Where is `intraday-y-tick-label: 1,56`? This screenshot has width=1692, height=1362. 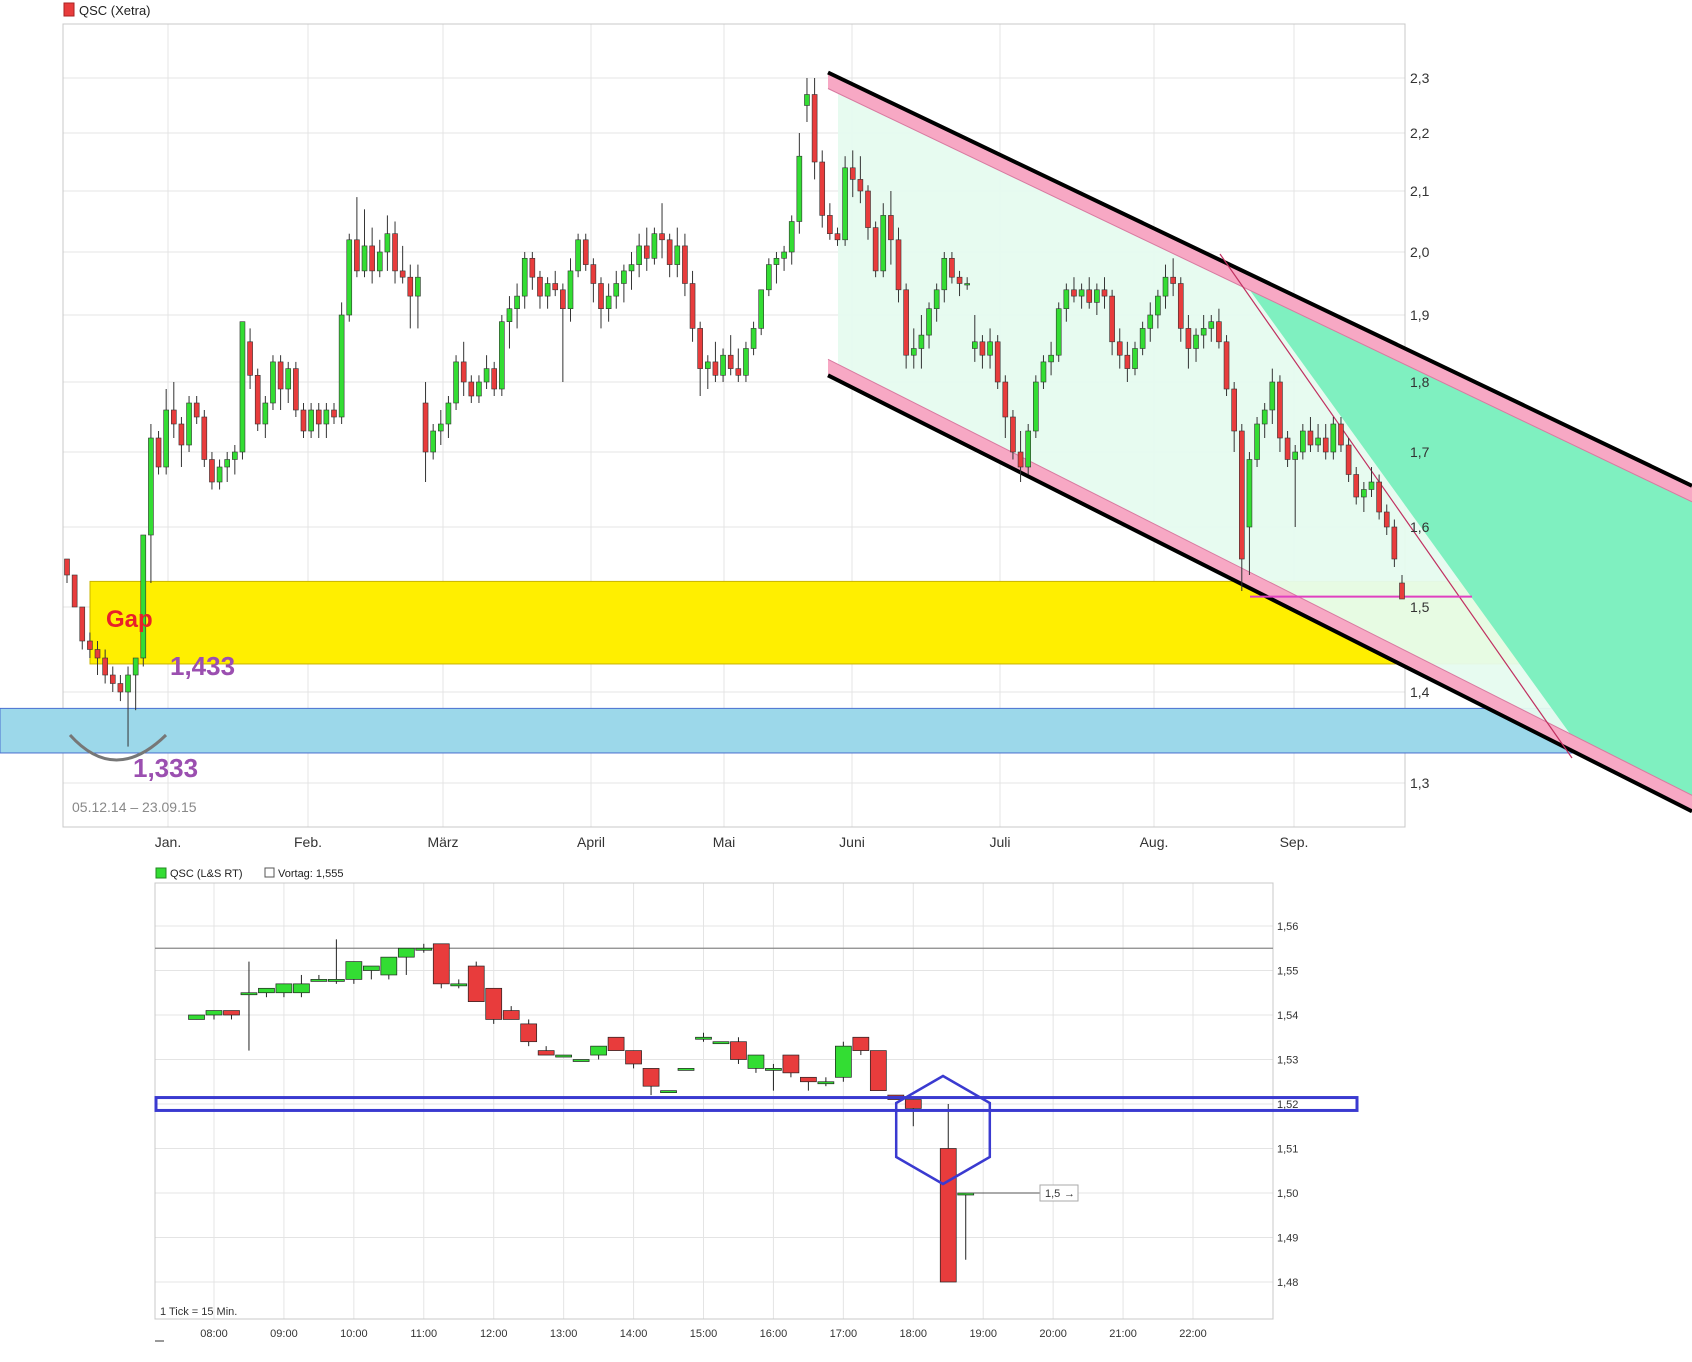 intraday-y-tick-label: 1,56 is located at coordinates (1287, 927).